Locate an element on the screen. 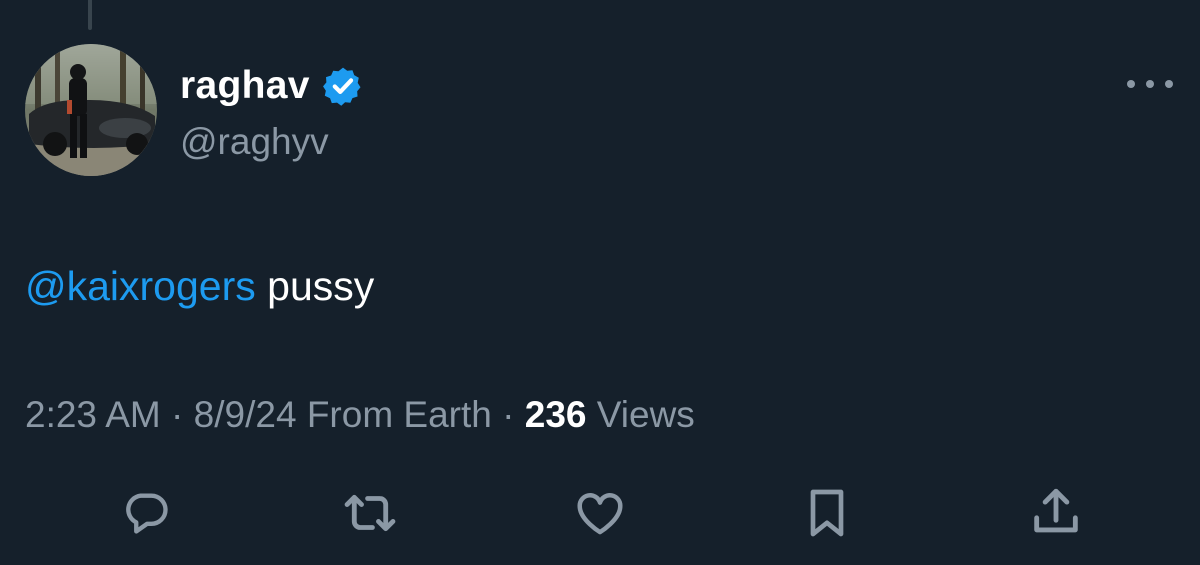 The image size is (1200, 565). bookmark-icon is located at coordinates (827, 513).